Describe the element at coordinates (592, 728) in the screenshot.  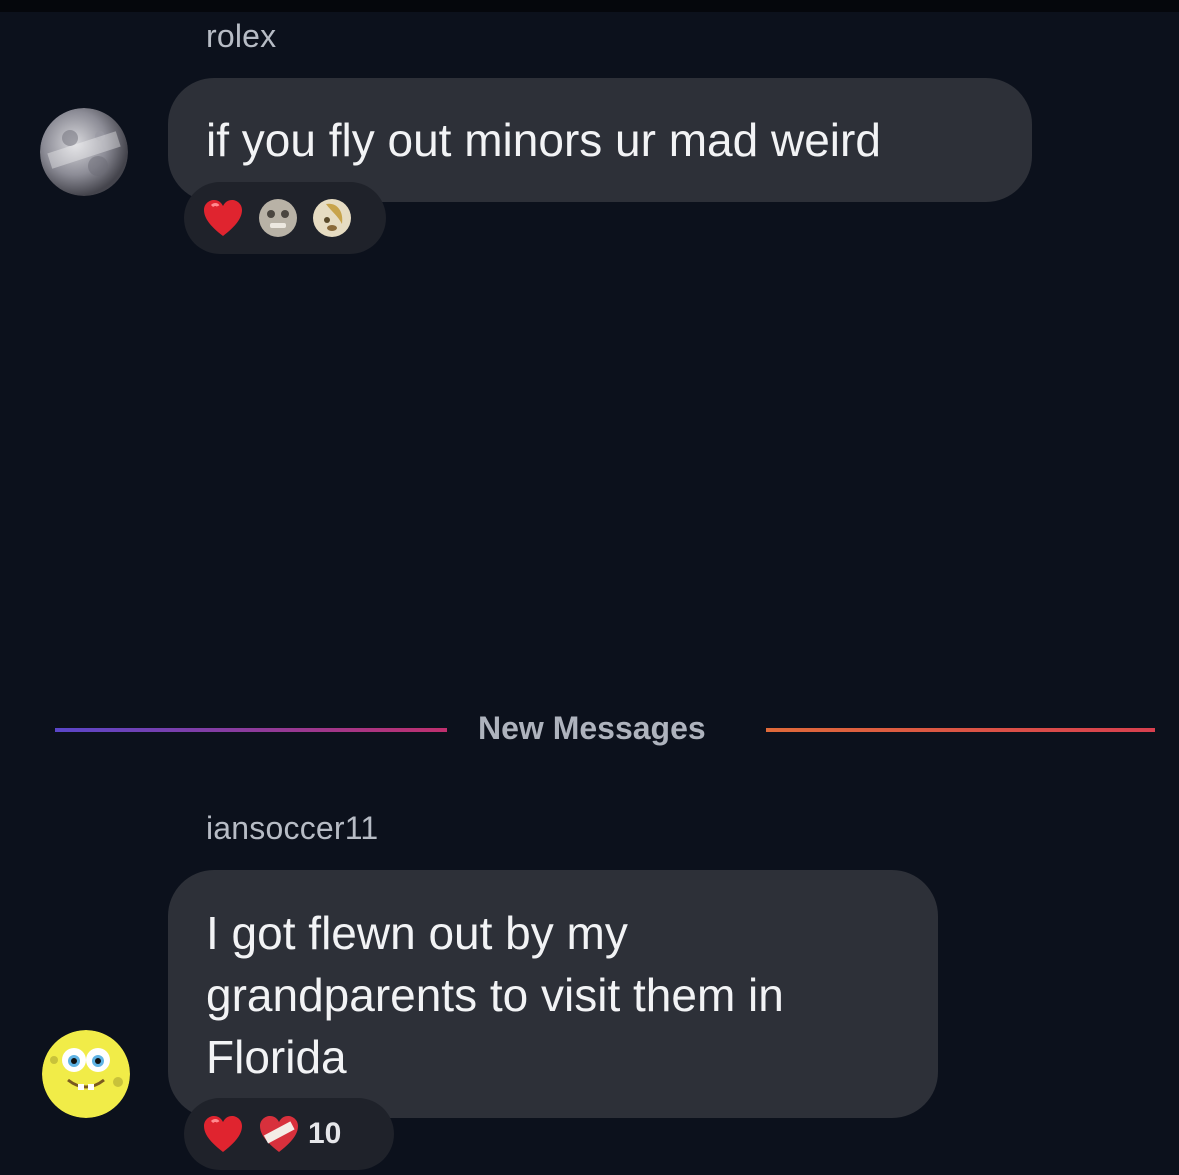
I see `new-messages-label: New Messages` at that location.